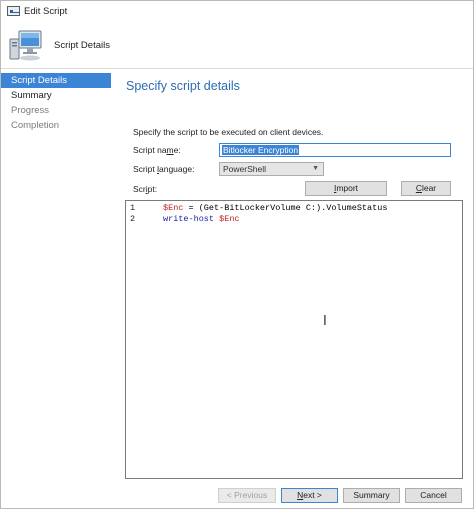 The width and height of the screenshot is (474, 509). What do you see at coordinates (183, 86) in the screenshot?
I see `section-title: Specify script details` at bounding box center [183, 86].